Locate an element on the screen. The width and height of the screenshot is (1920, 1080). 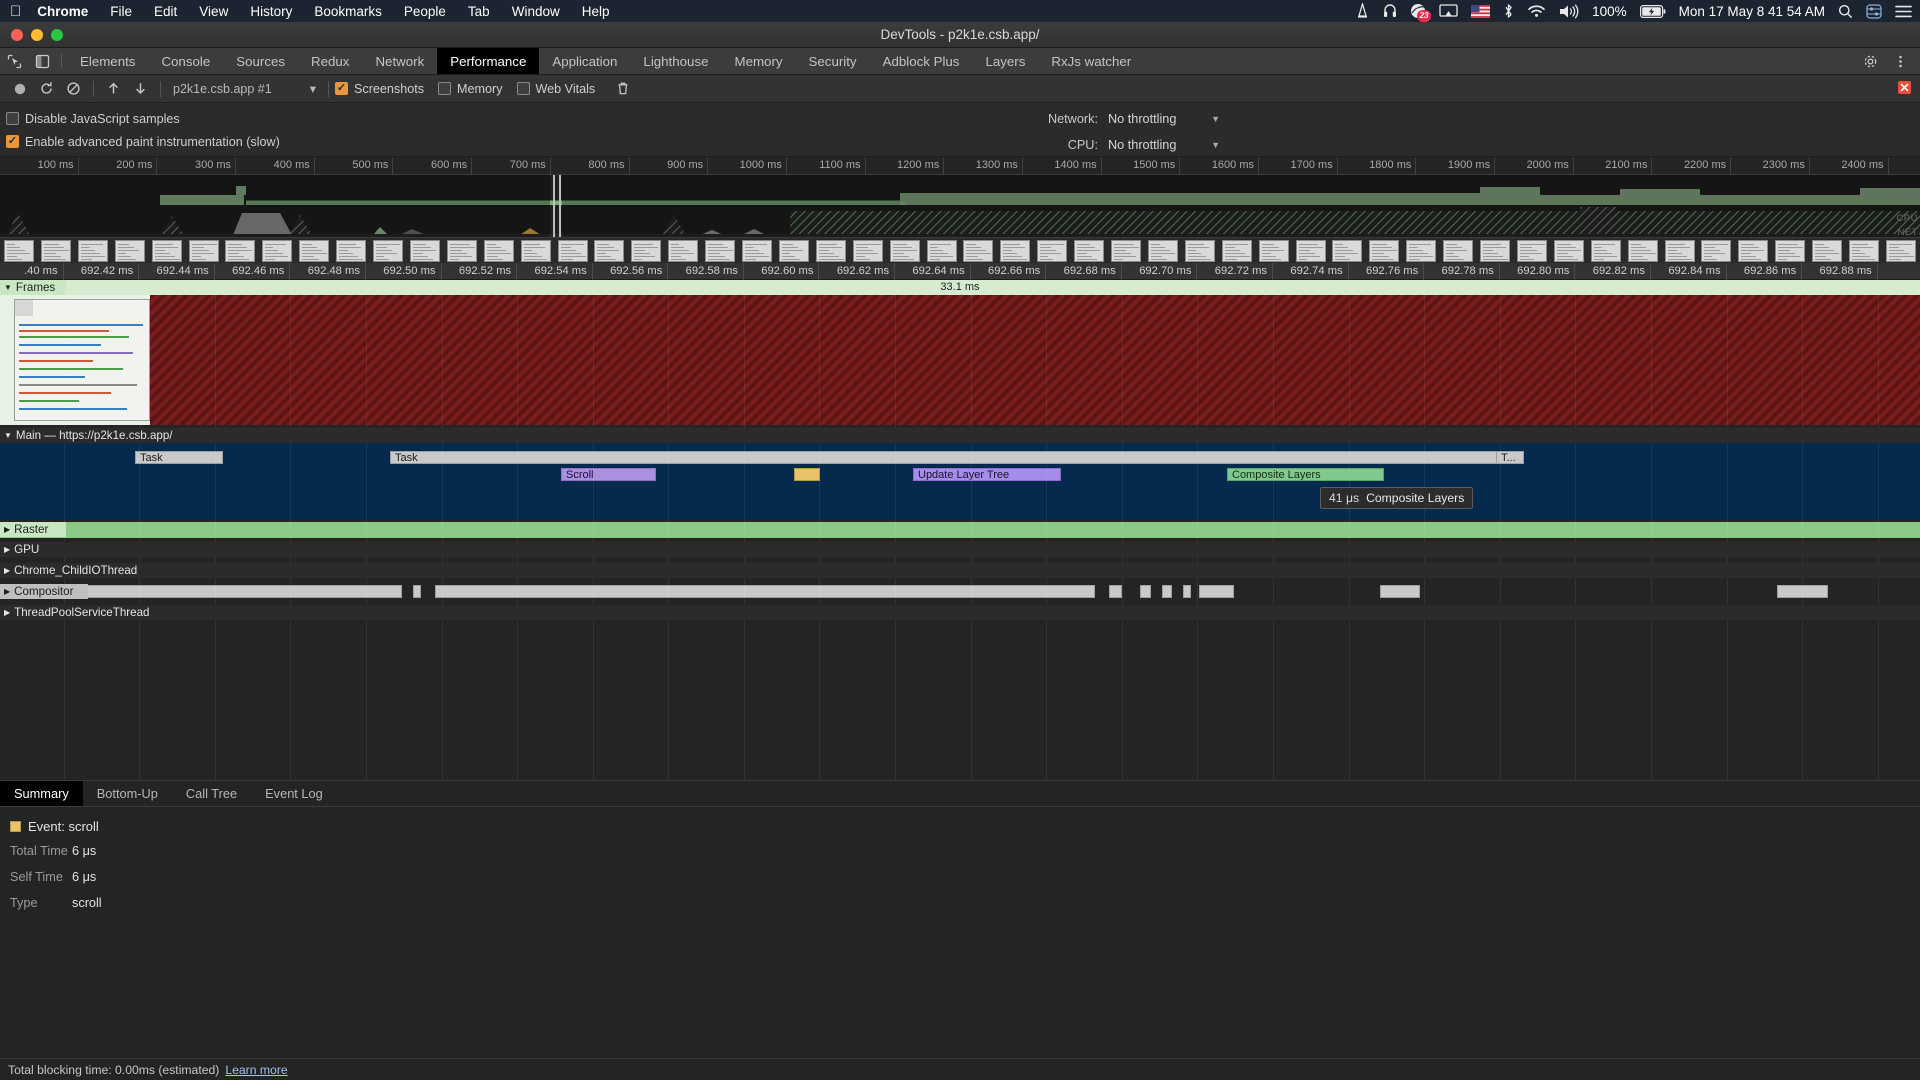
tab-network: Network is located at coordinates (399, 61).